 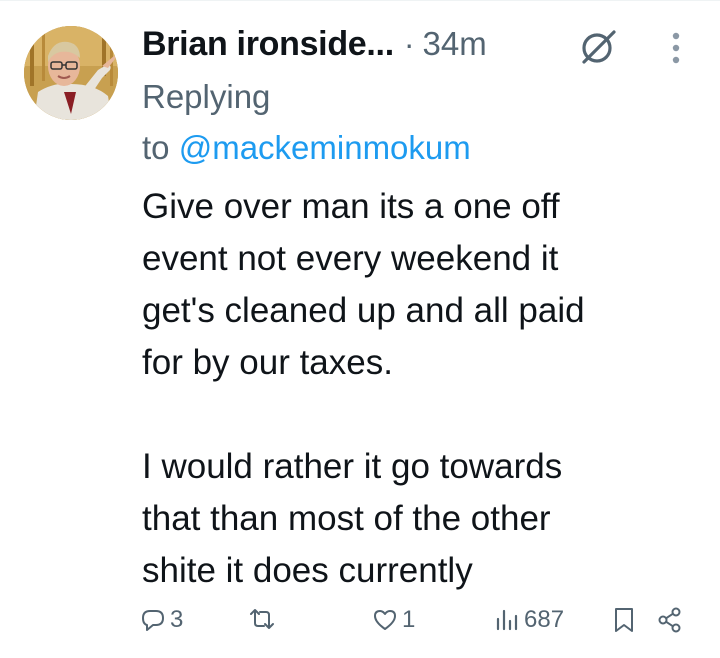 I want to click on reply-count: 3, so click(x=177, y=619).